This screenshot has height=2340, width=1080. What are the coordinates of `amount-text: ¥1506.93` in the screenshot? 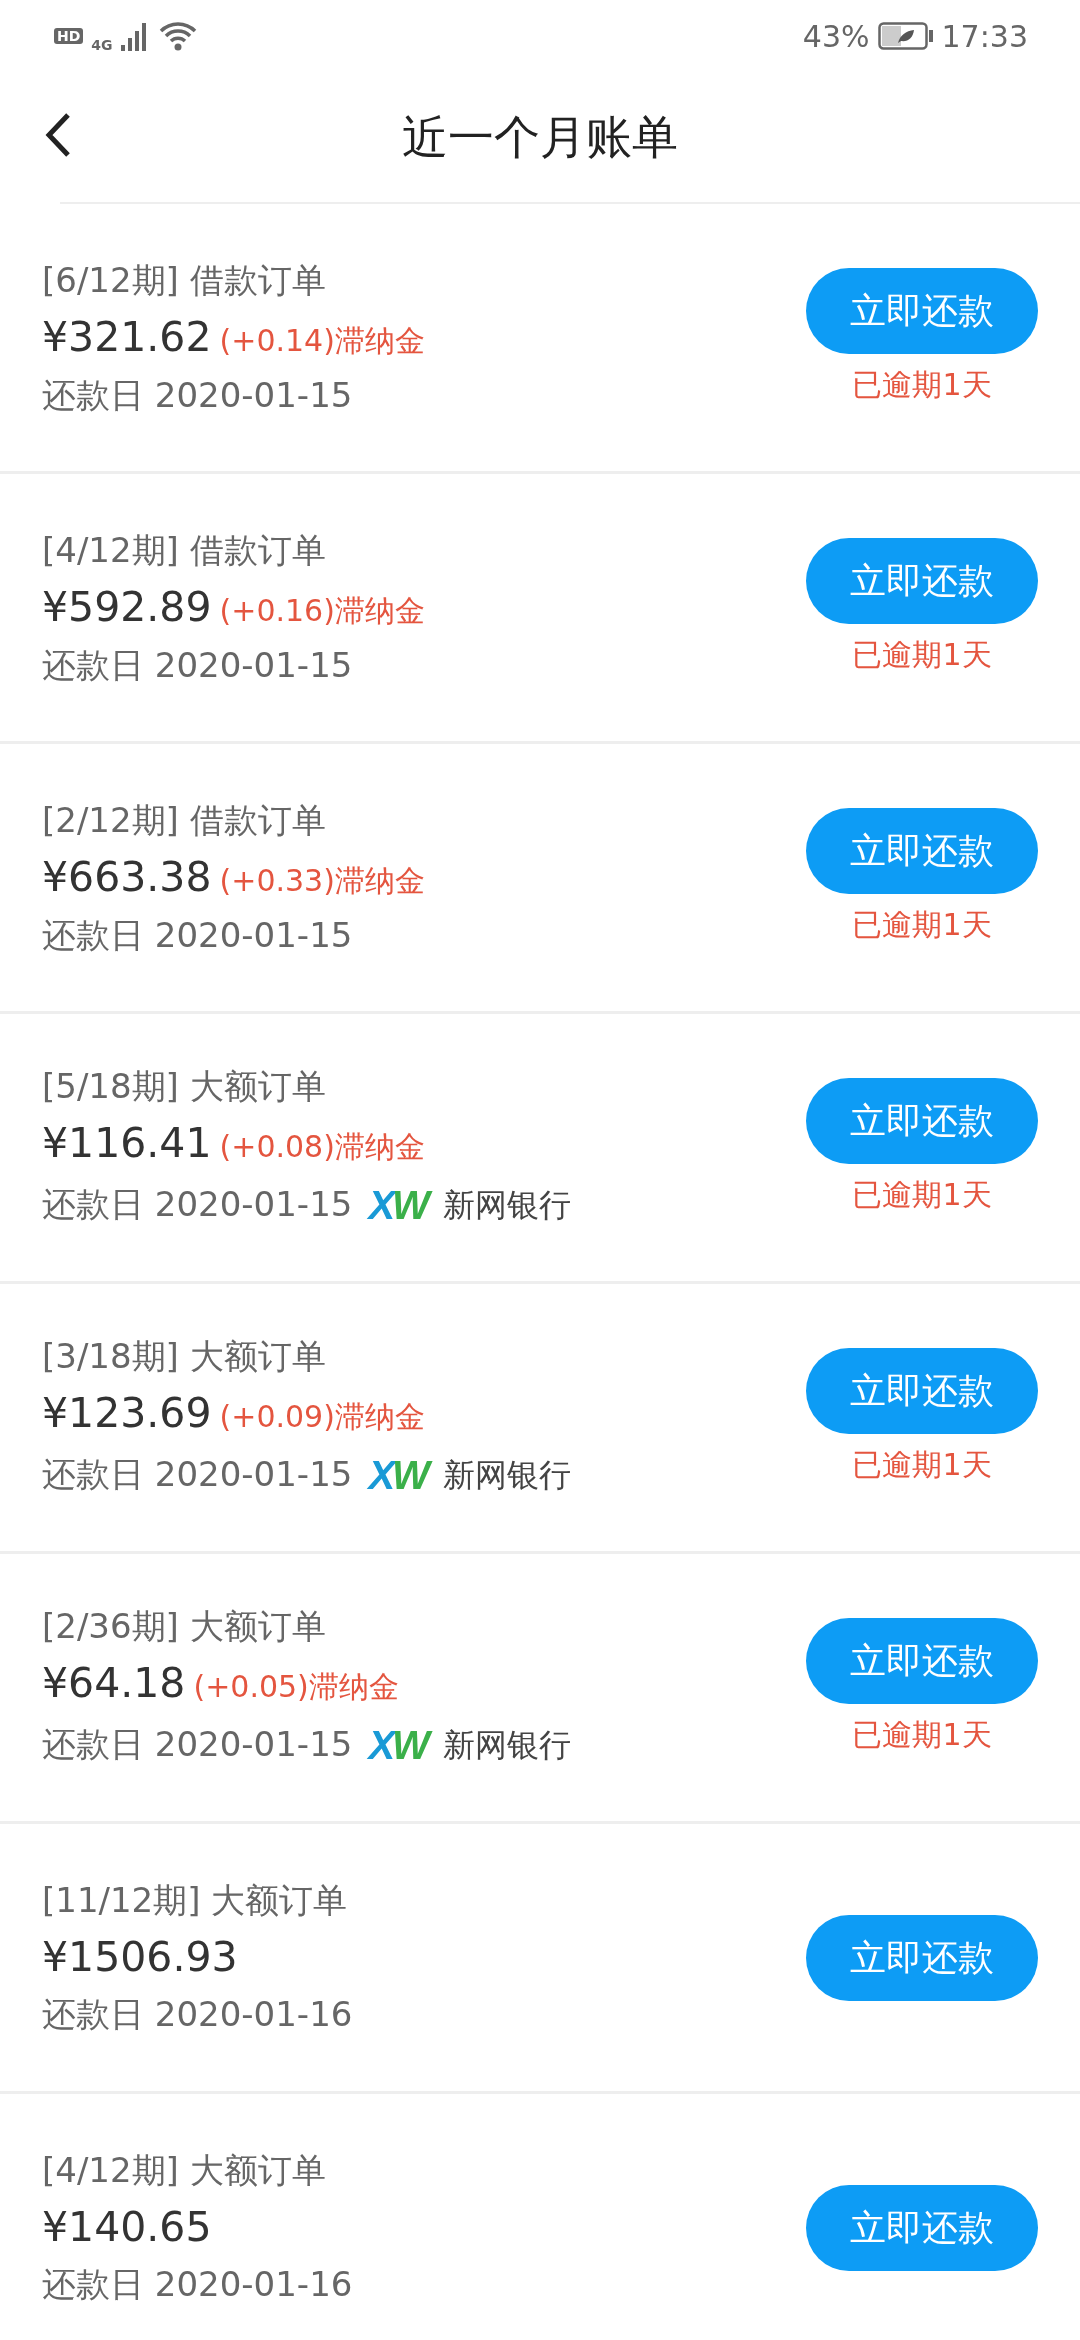 It's located at (140, 1957).